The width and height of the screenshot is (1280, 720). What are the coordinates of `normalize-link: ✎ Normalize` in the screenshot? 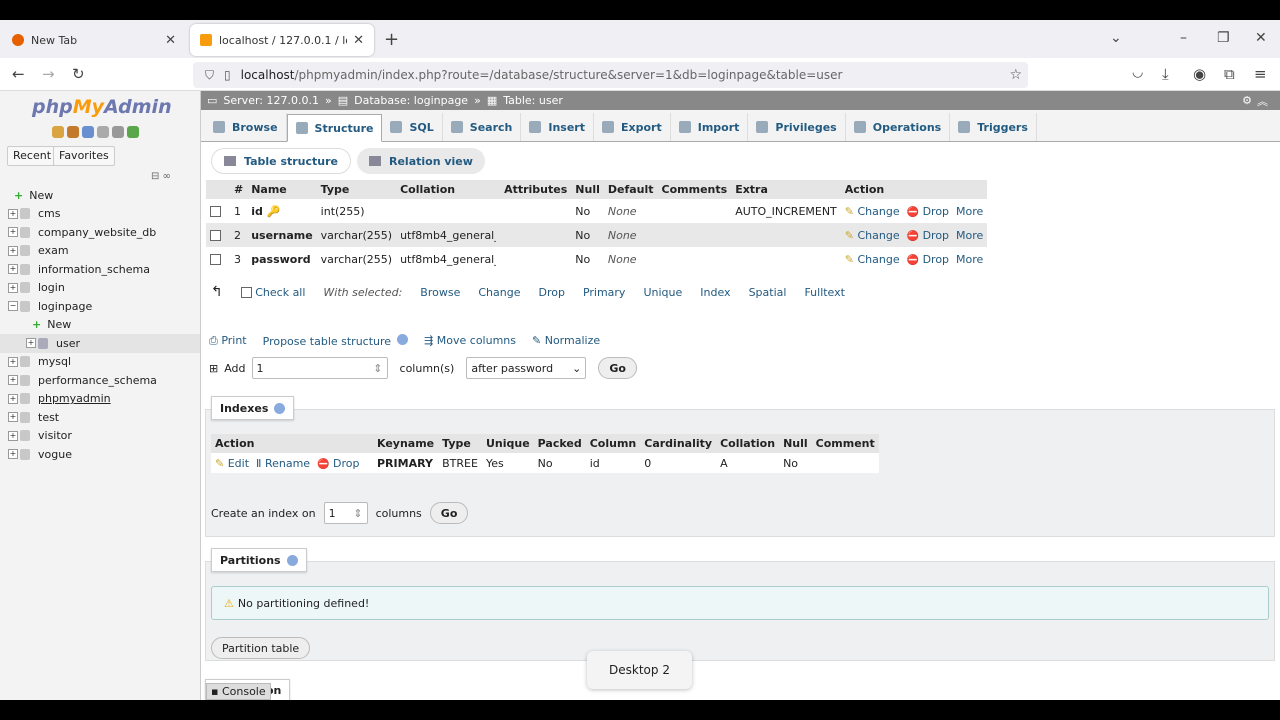 It's located at (566, 341).